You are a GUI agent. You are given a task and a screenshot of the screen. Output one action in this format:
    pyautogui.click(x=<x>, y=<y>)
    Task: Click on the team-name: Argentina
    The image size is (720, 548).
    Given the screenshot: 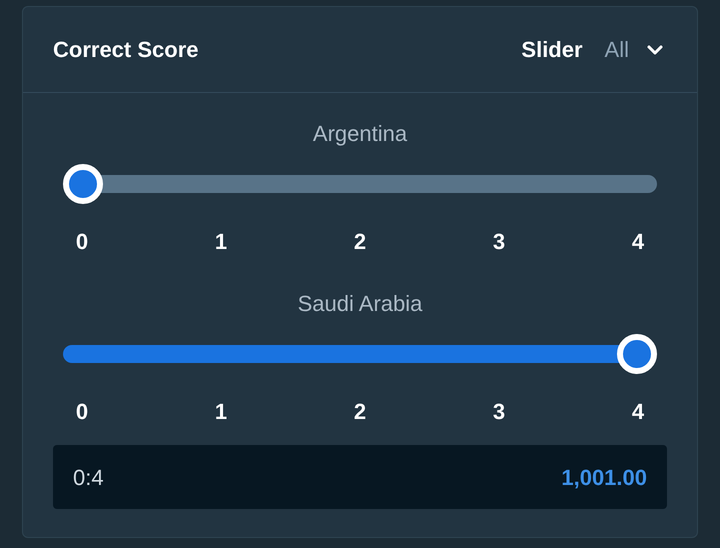 What is the action you would take?
    pyautogui.click(x=360, y=134)
    